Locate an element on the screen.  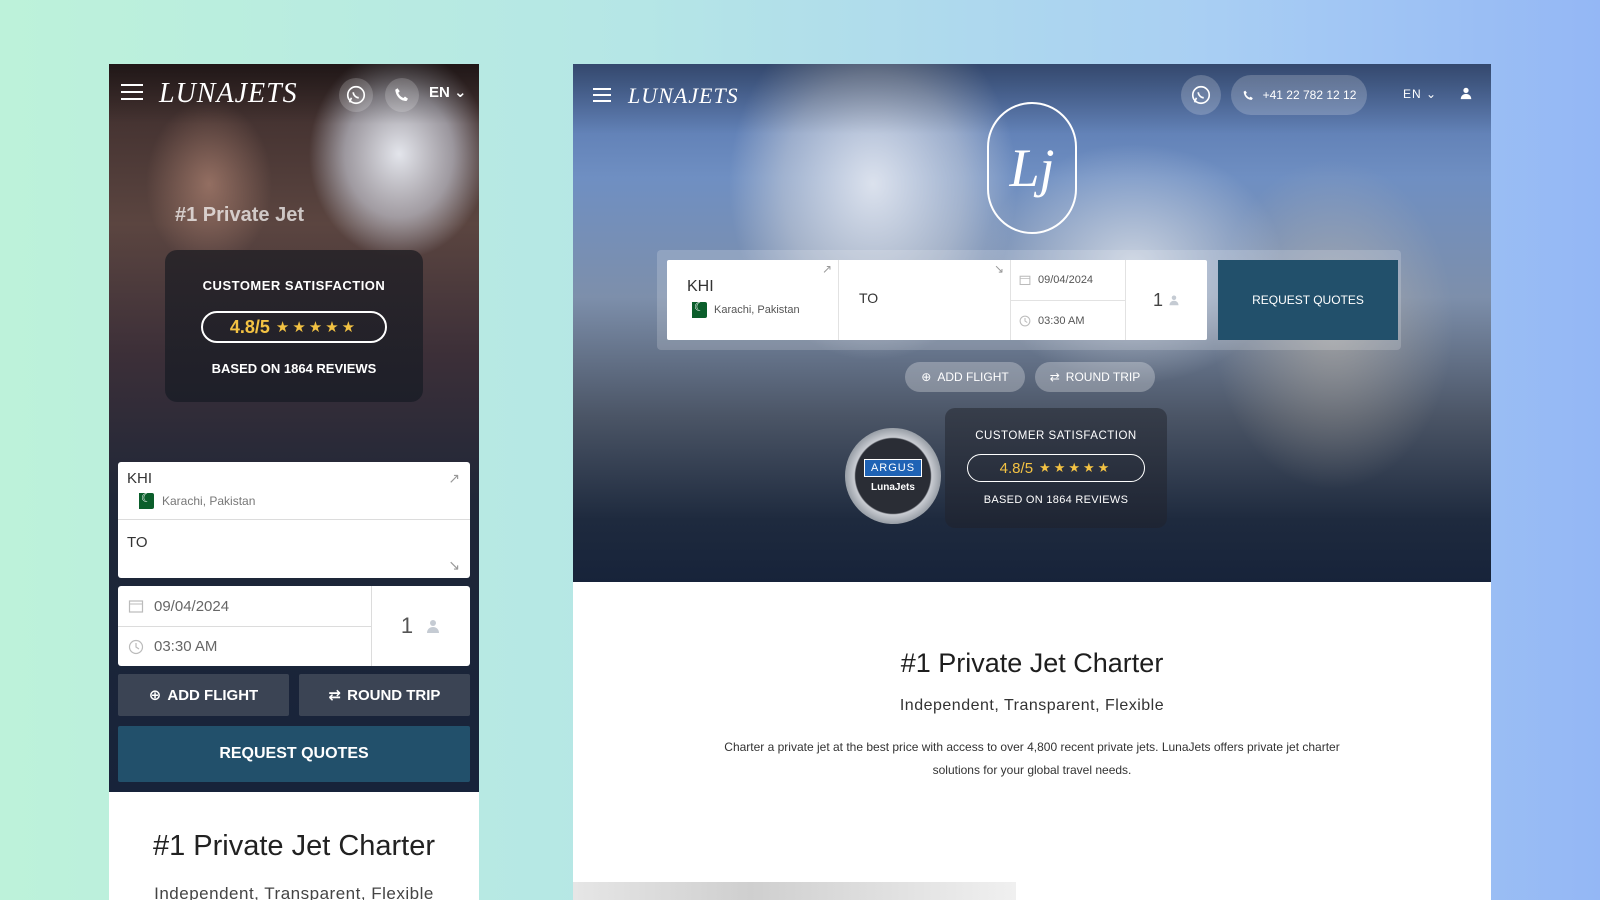
date-time-fields: 09/04/2024 03:30 AM 1 is located at coordinates (294, 626).